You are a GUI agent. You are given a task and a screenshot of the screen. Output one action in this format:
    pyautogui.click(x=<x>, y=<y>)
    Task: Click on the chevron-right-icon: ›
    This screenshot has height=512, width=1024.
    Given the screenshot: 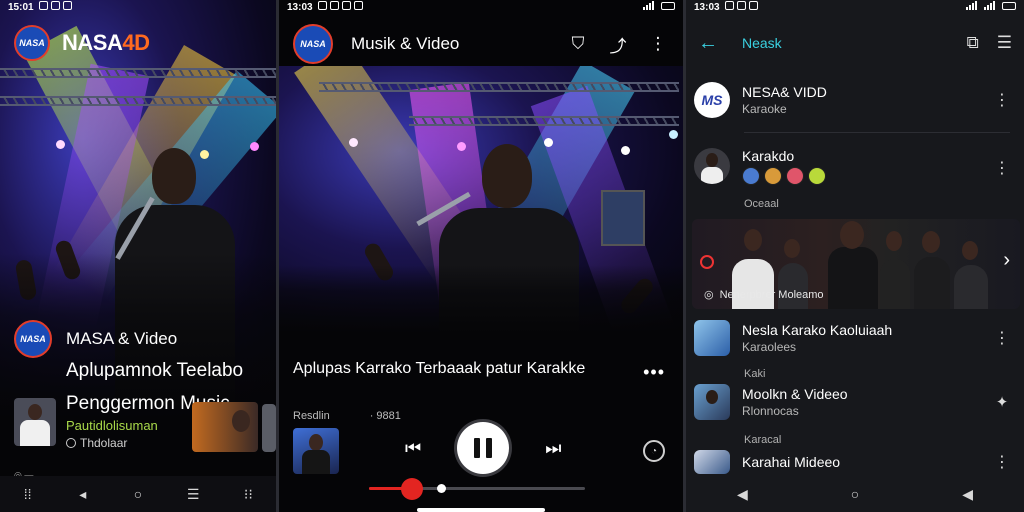 What is the action you would take?
    pyautogui.click(x=1006, y=260)
    